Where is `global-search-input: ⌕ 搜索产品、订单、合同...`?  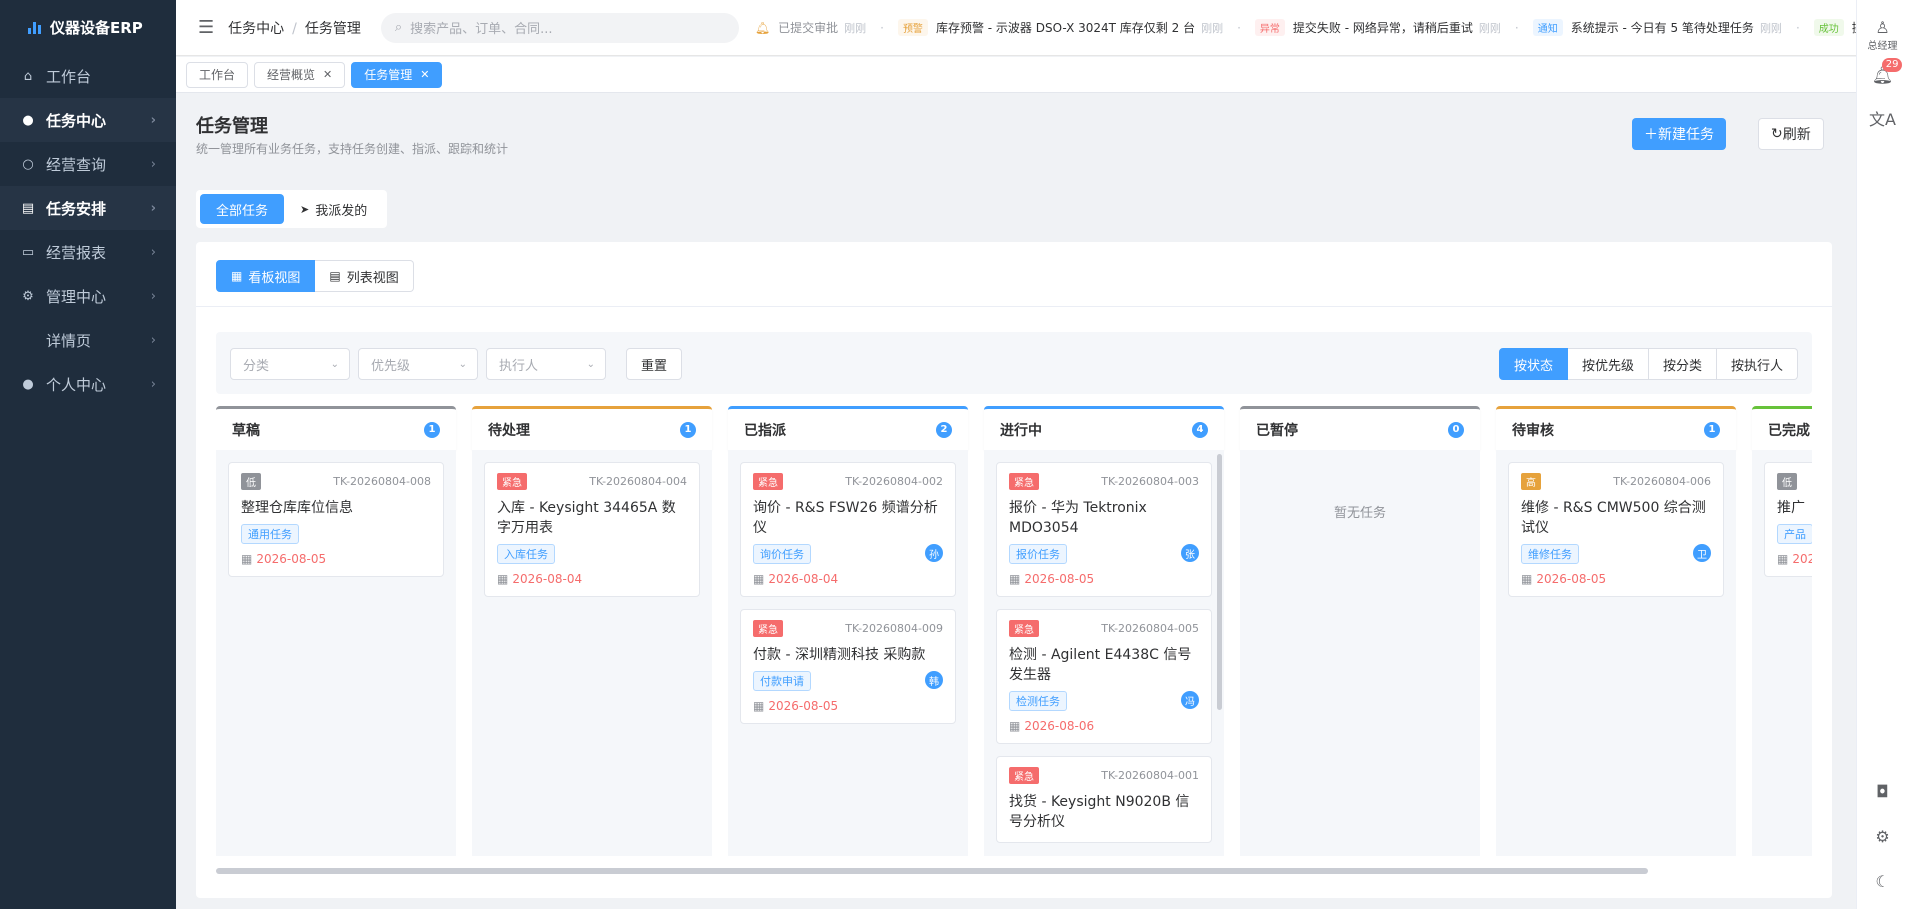 global-search-input: ⌕ 搜索产品、订单、合同... is located at coordinates (559, 27).